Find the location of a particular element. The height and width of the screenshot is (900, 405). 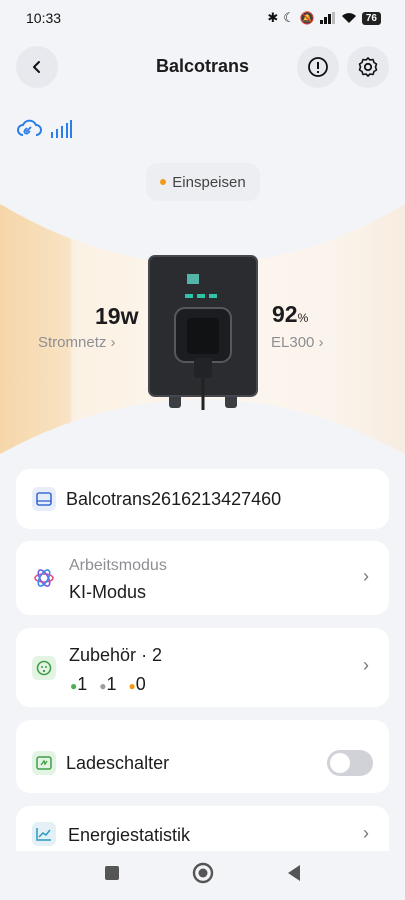

device-icon is located at coordinates (44, 499).